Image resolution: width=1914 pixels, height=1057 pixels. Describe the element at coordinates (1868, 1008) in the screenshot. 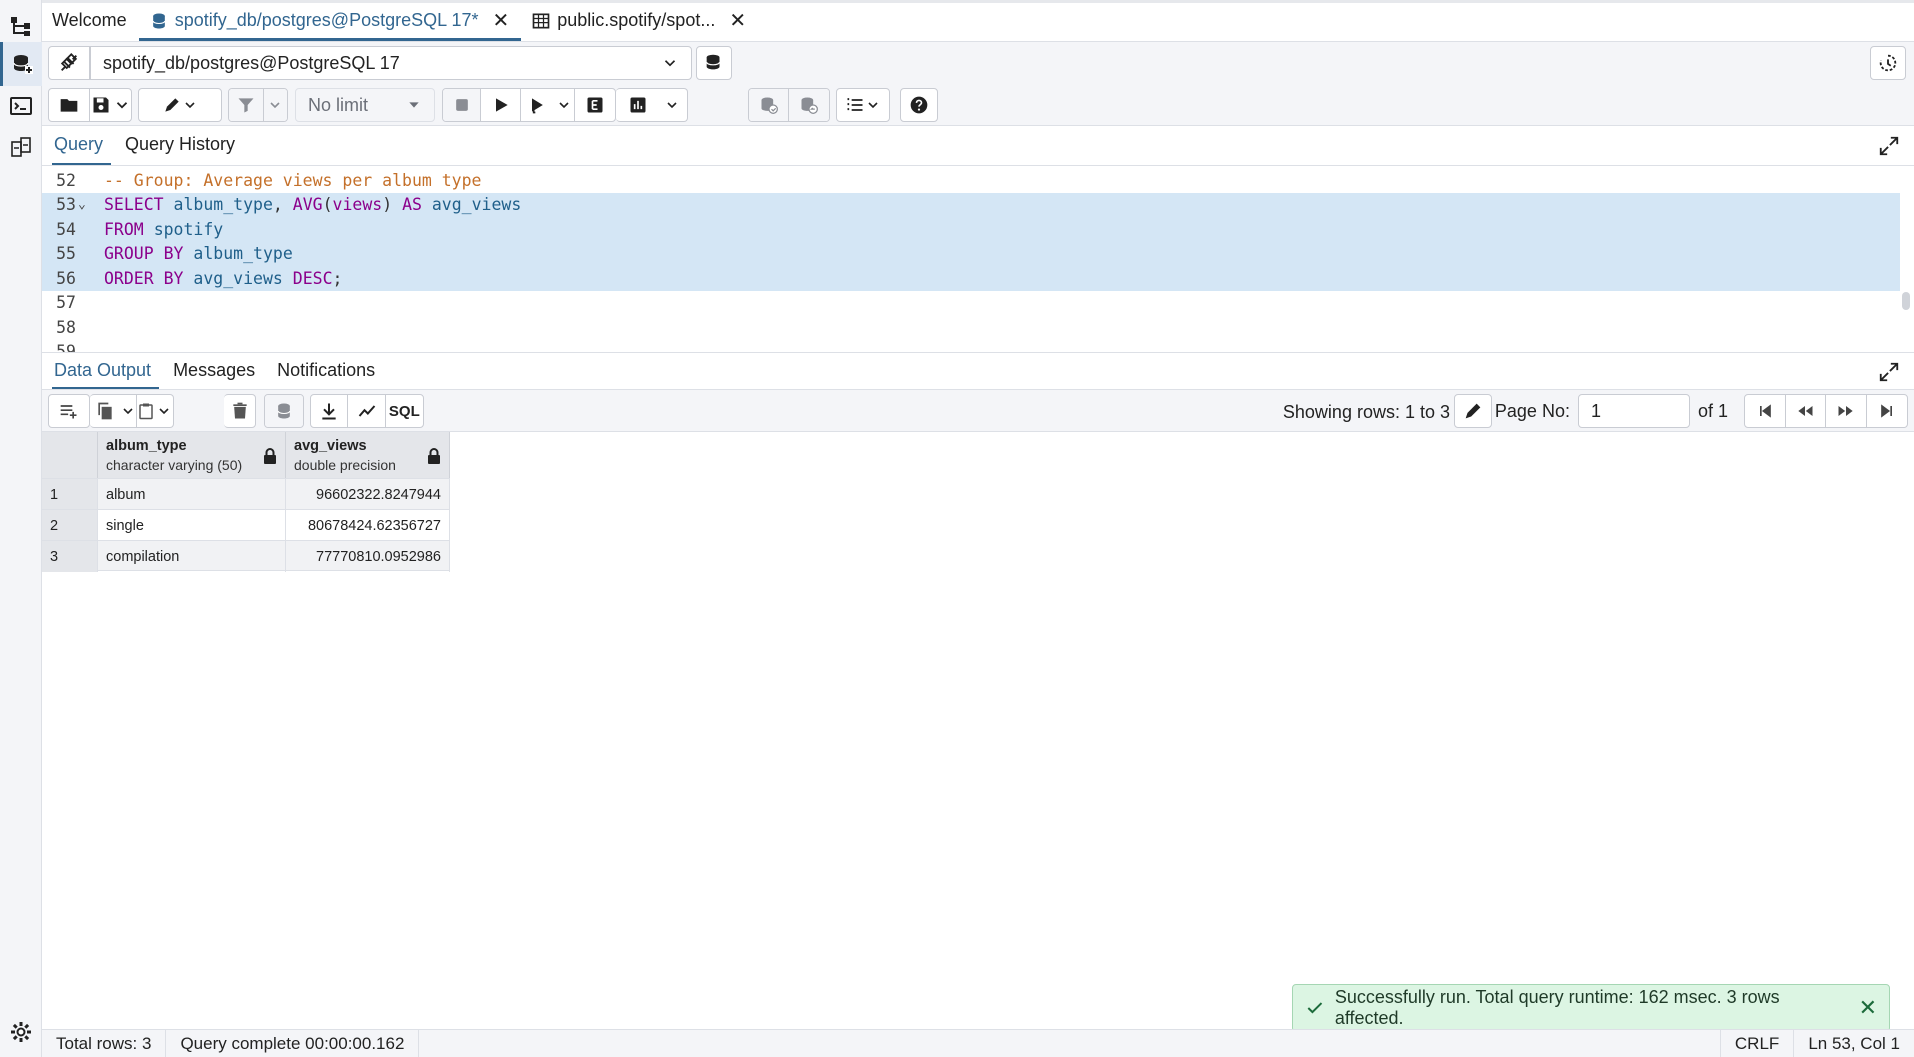

I see `close-toast-icon: ✕` at that location.